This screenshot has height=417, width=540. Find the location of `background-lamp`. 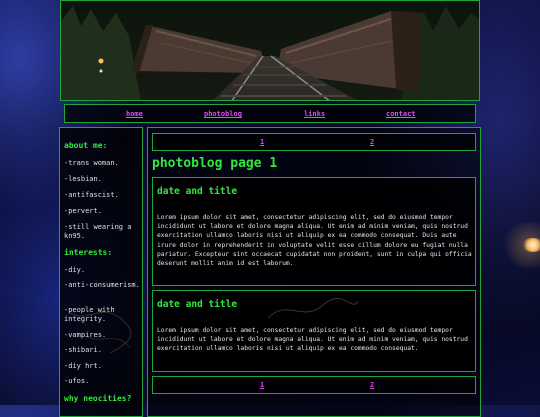

background-lamp is located at coordinates (531, 245).